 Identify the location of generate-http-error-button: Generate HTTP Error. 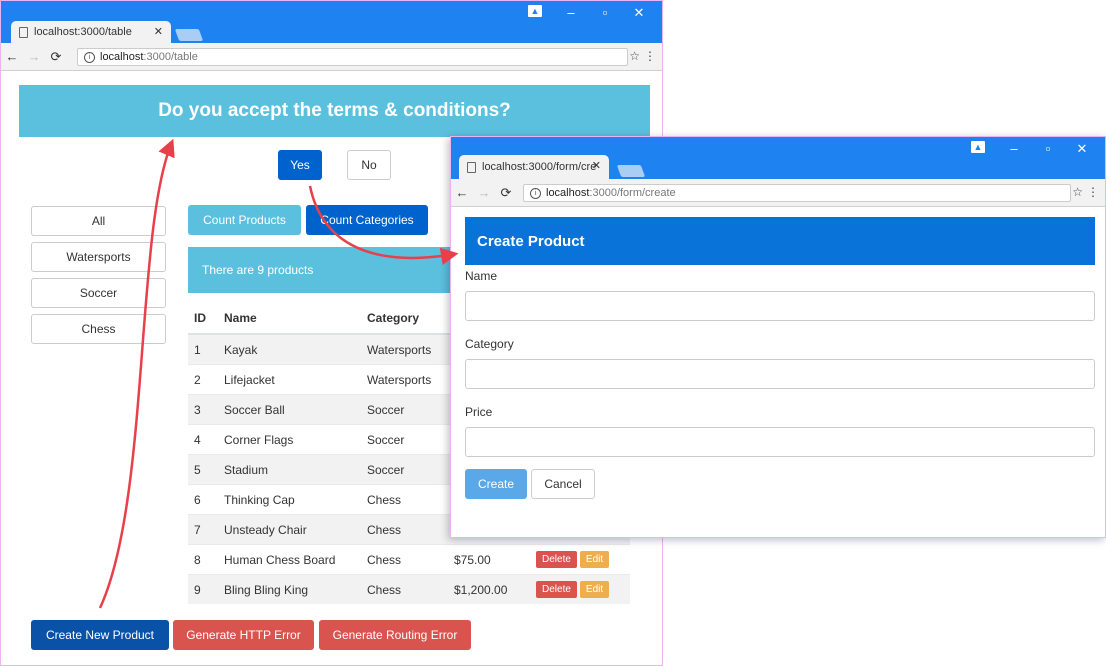
(243, 635).